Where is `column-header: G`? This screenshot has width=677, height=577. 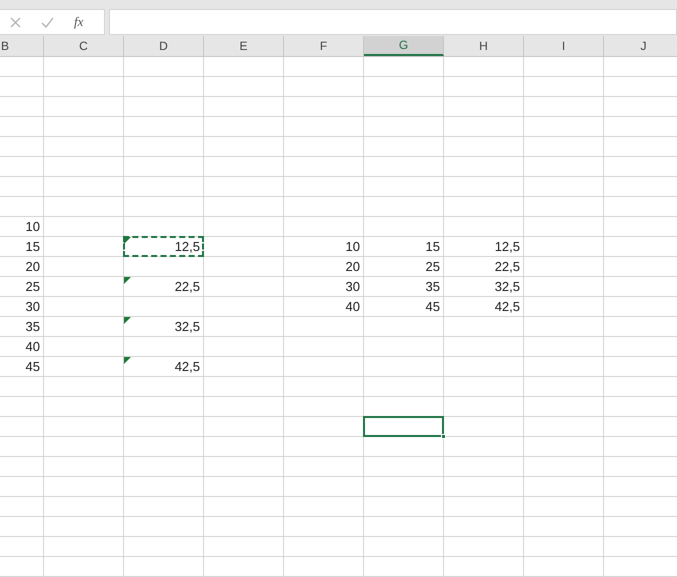 column-header: G is located at coordinates (404, 46).